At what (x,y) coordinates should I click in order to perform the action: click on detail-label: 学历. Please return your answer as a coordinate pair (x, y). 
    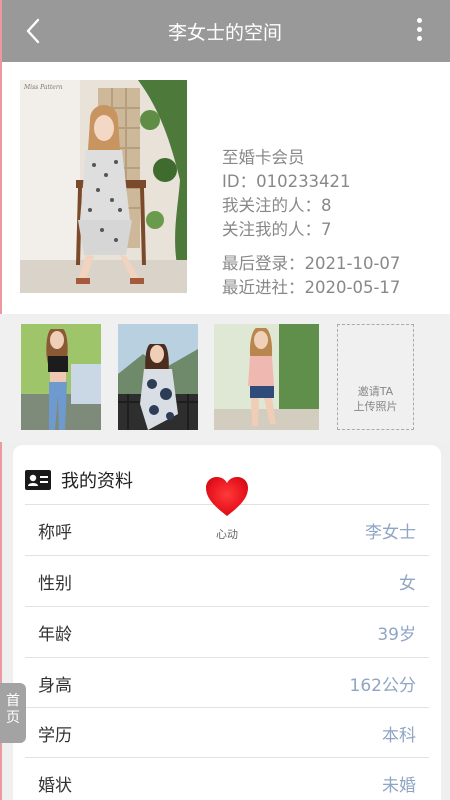
    Looking at the image, I should click on (55, 736).